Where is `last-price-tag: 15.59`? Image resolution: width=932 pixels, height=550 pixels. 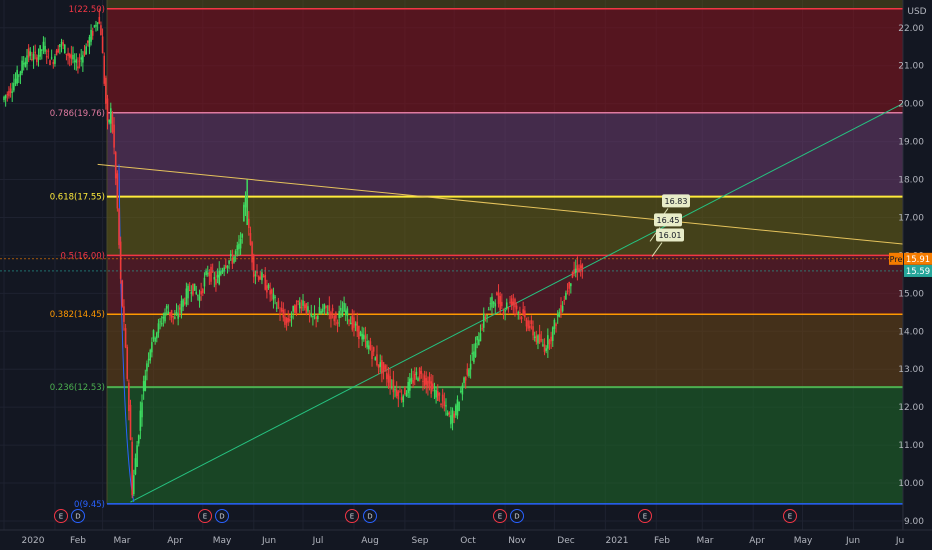 last-price-tag: 15.59 is located at coordinates (918, 270).